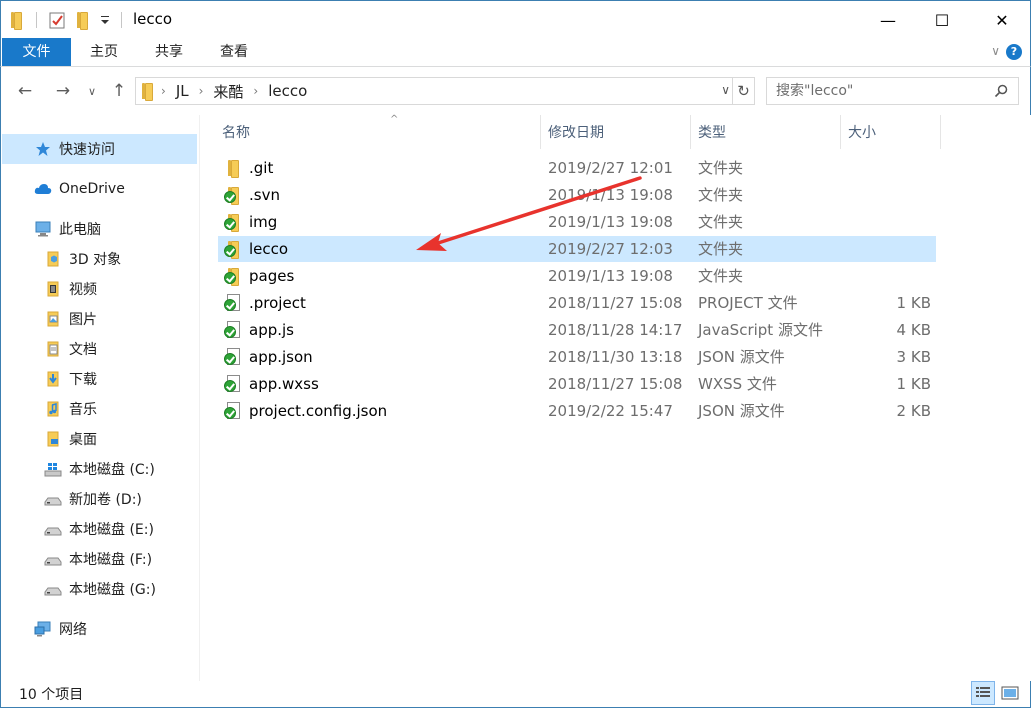  Describe the element at coordinates (182, 91) in the screenshot. I see `breadcrumb-jl: JL` at that location.